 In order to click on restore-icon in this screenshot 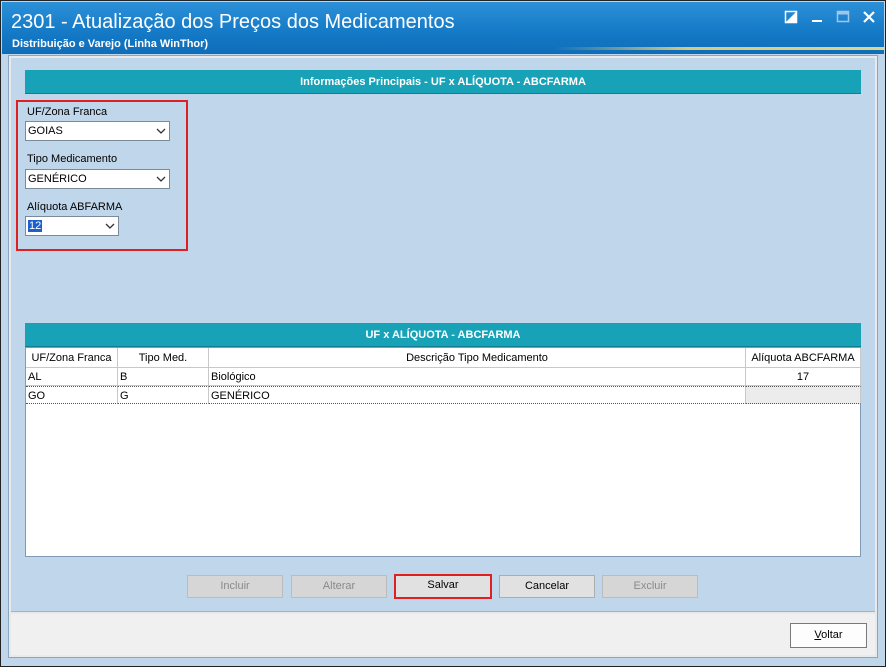, I will do `click(791, 17)`.